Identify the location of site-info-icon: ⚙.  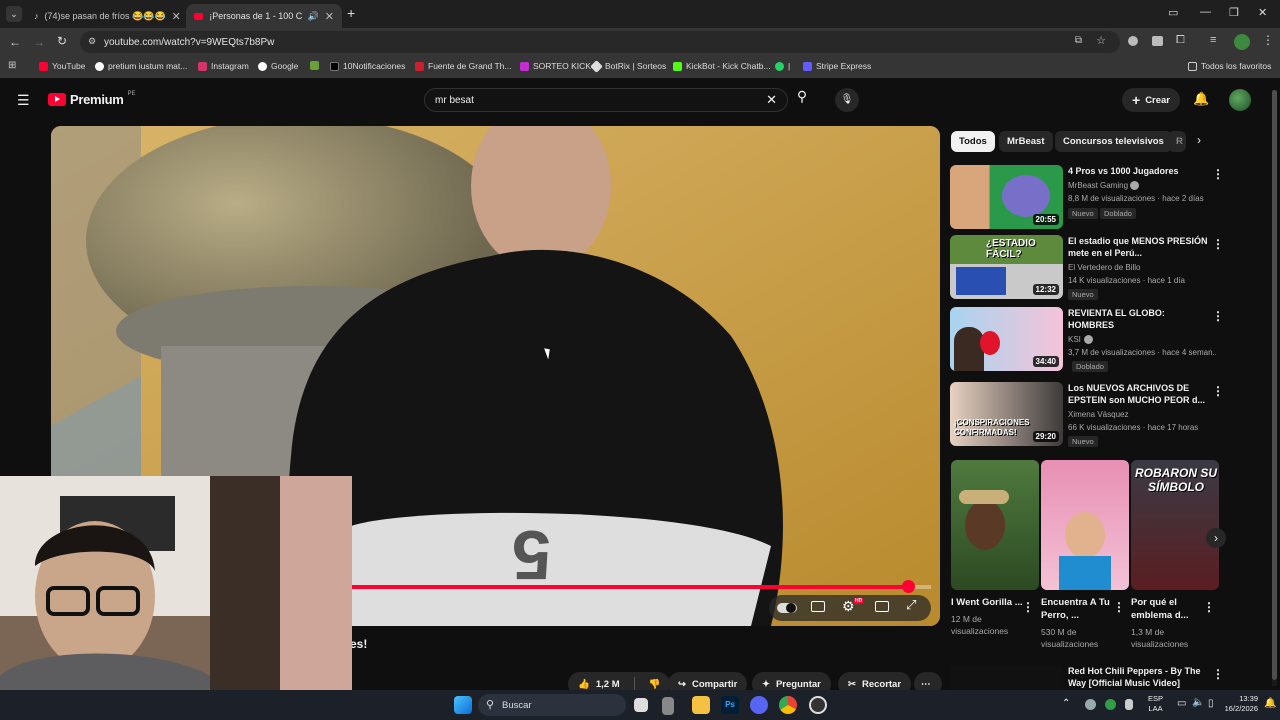
(92, 41).